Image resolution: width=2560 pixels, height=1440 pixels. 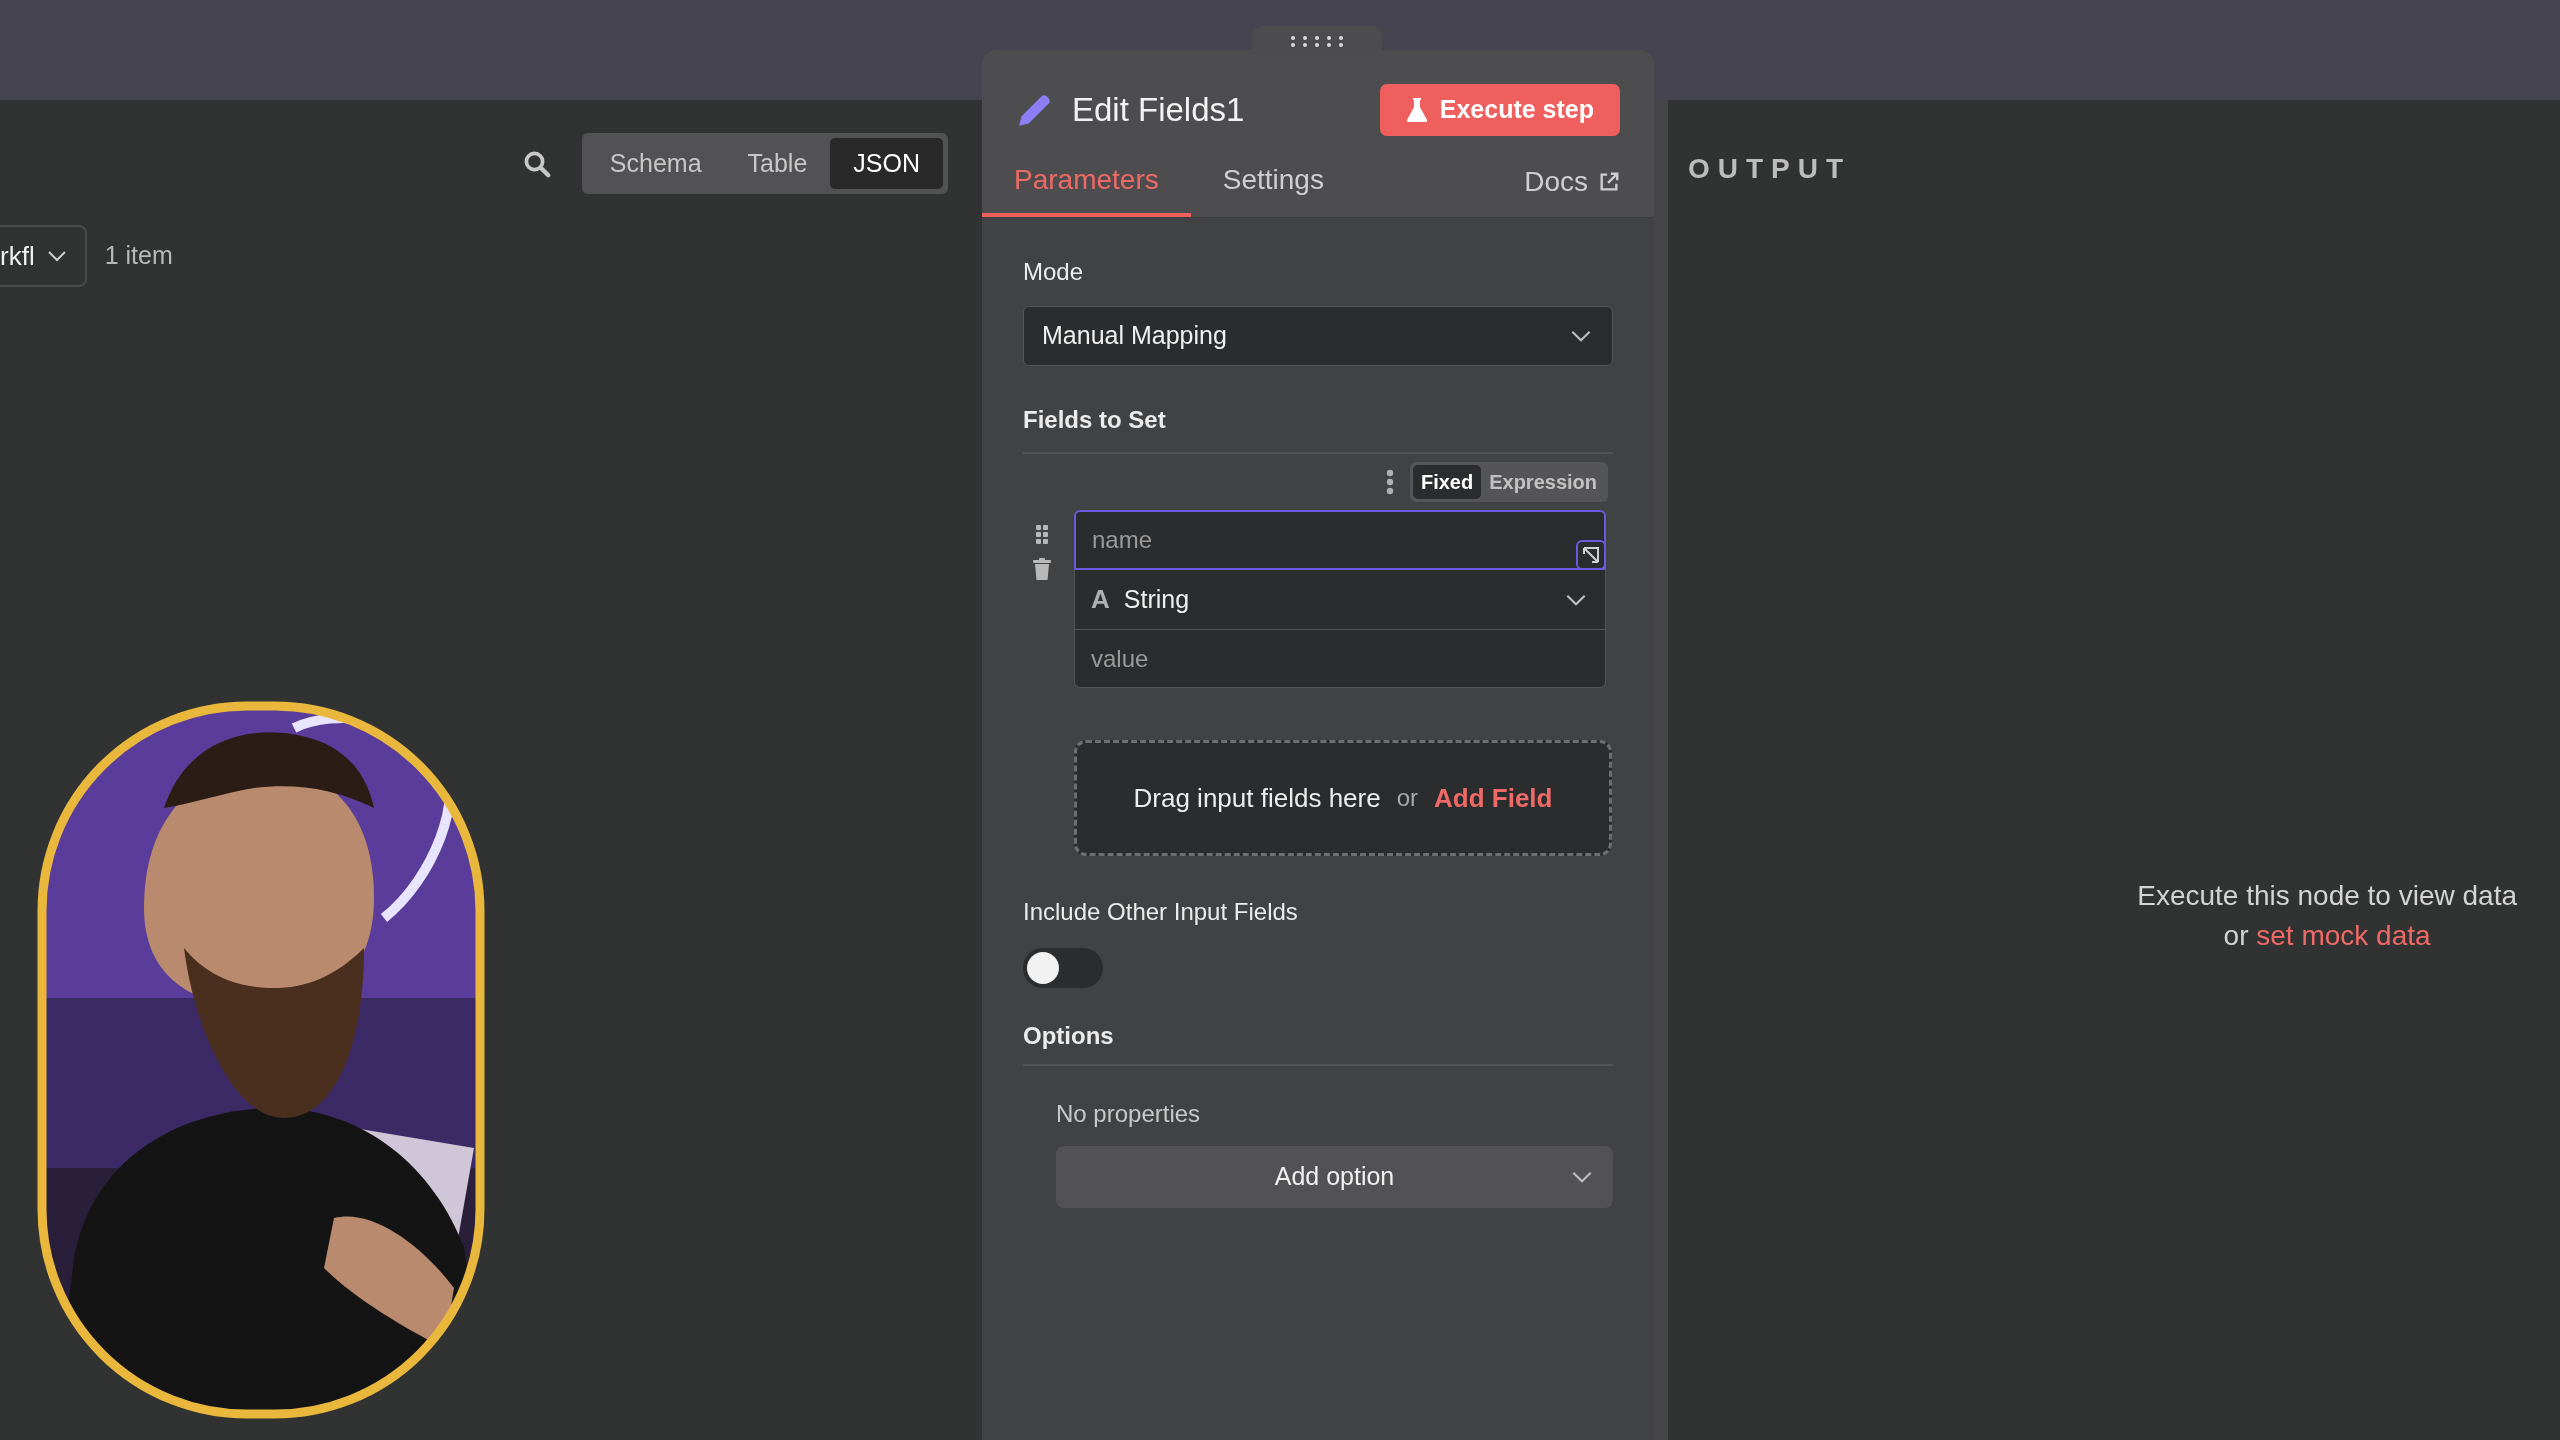 What do you see at coordinates (1340, 540) in the screenshot?
I see `name-field: name` at bounding box center [1340, 540].